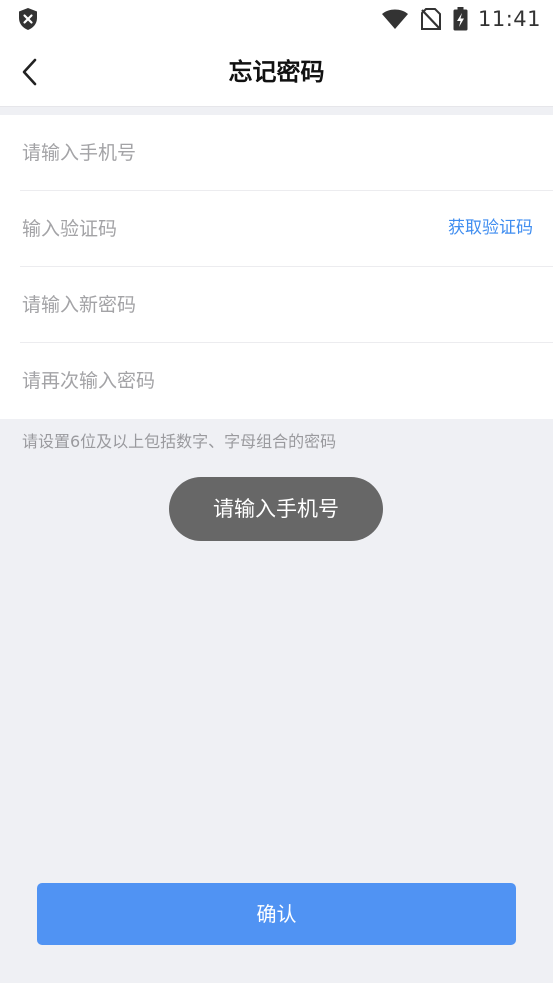 The width and height of the screenshot is (553, 983). I want to click on phone-row, so click(286, 153).